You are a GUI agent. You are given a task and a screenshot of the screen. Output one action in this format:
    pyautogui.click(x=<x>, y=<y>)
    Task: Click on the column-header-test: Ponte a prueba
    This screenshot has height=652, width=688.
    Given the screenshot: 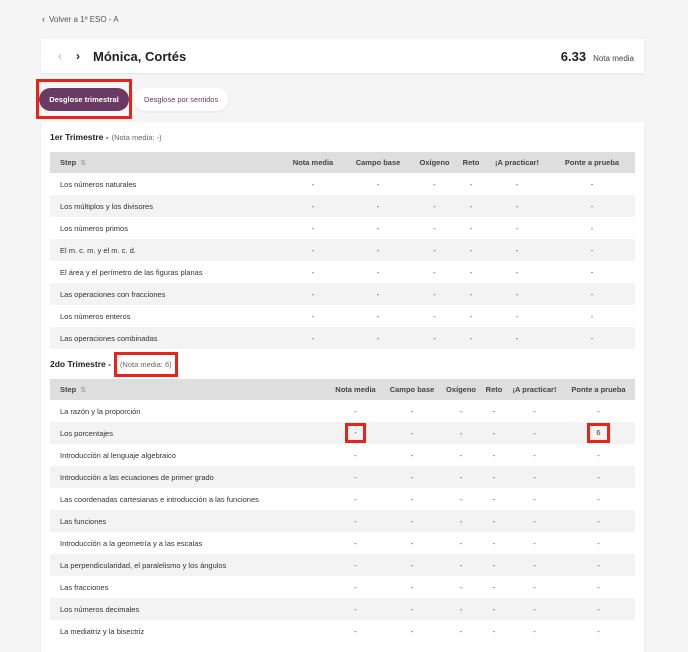 What is the action you would take?
    pyautogui.click(x=592, y=162)
    